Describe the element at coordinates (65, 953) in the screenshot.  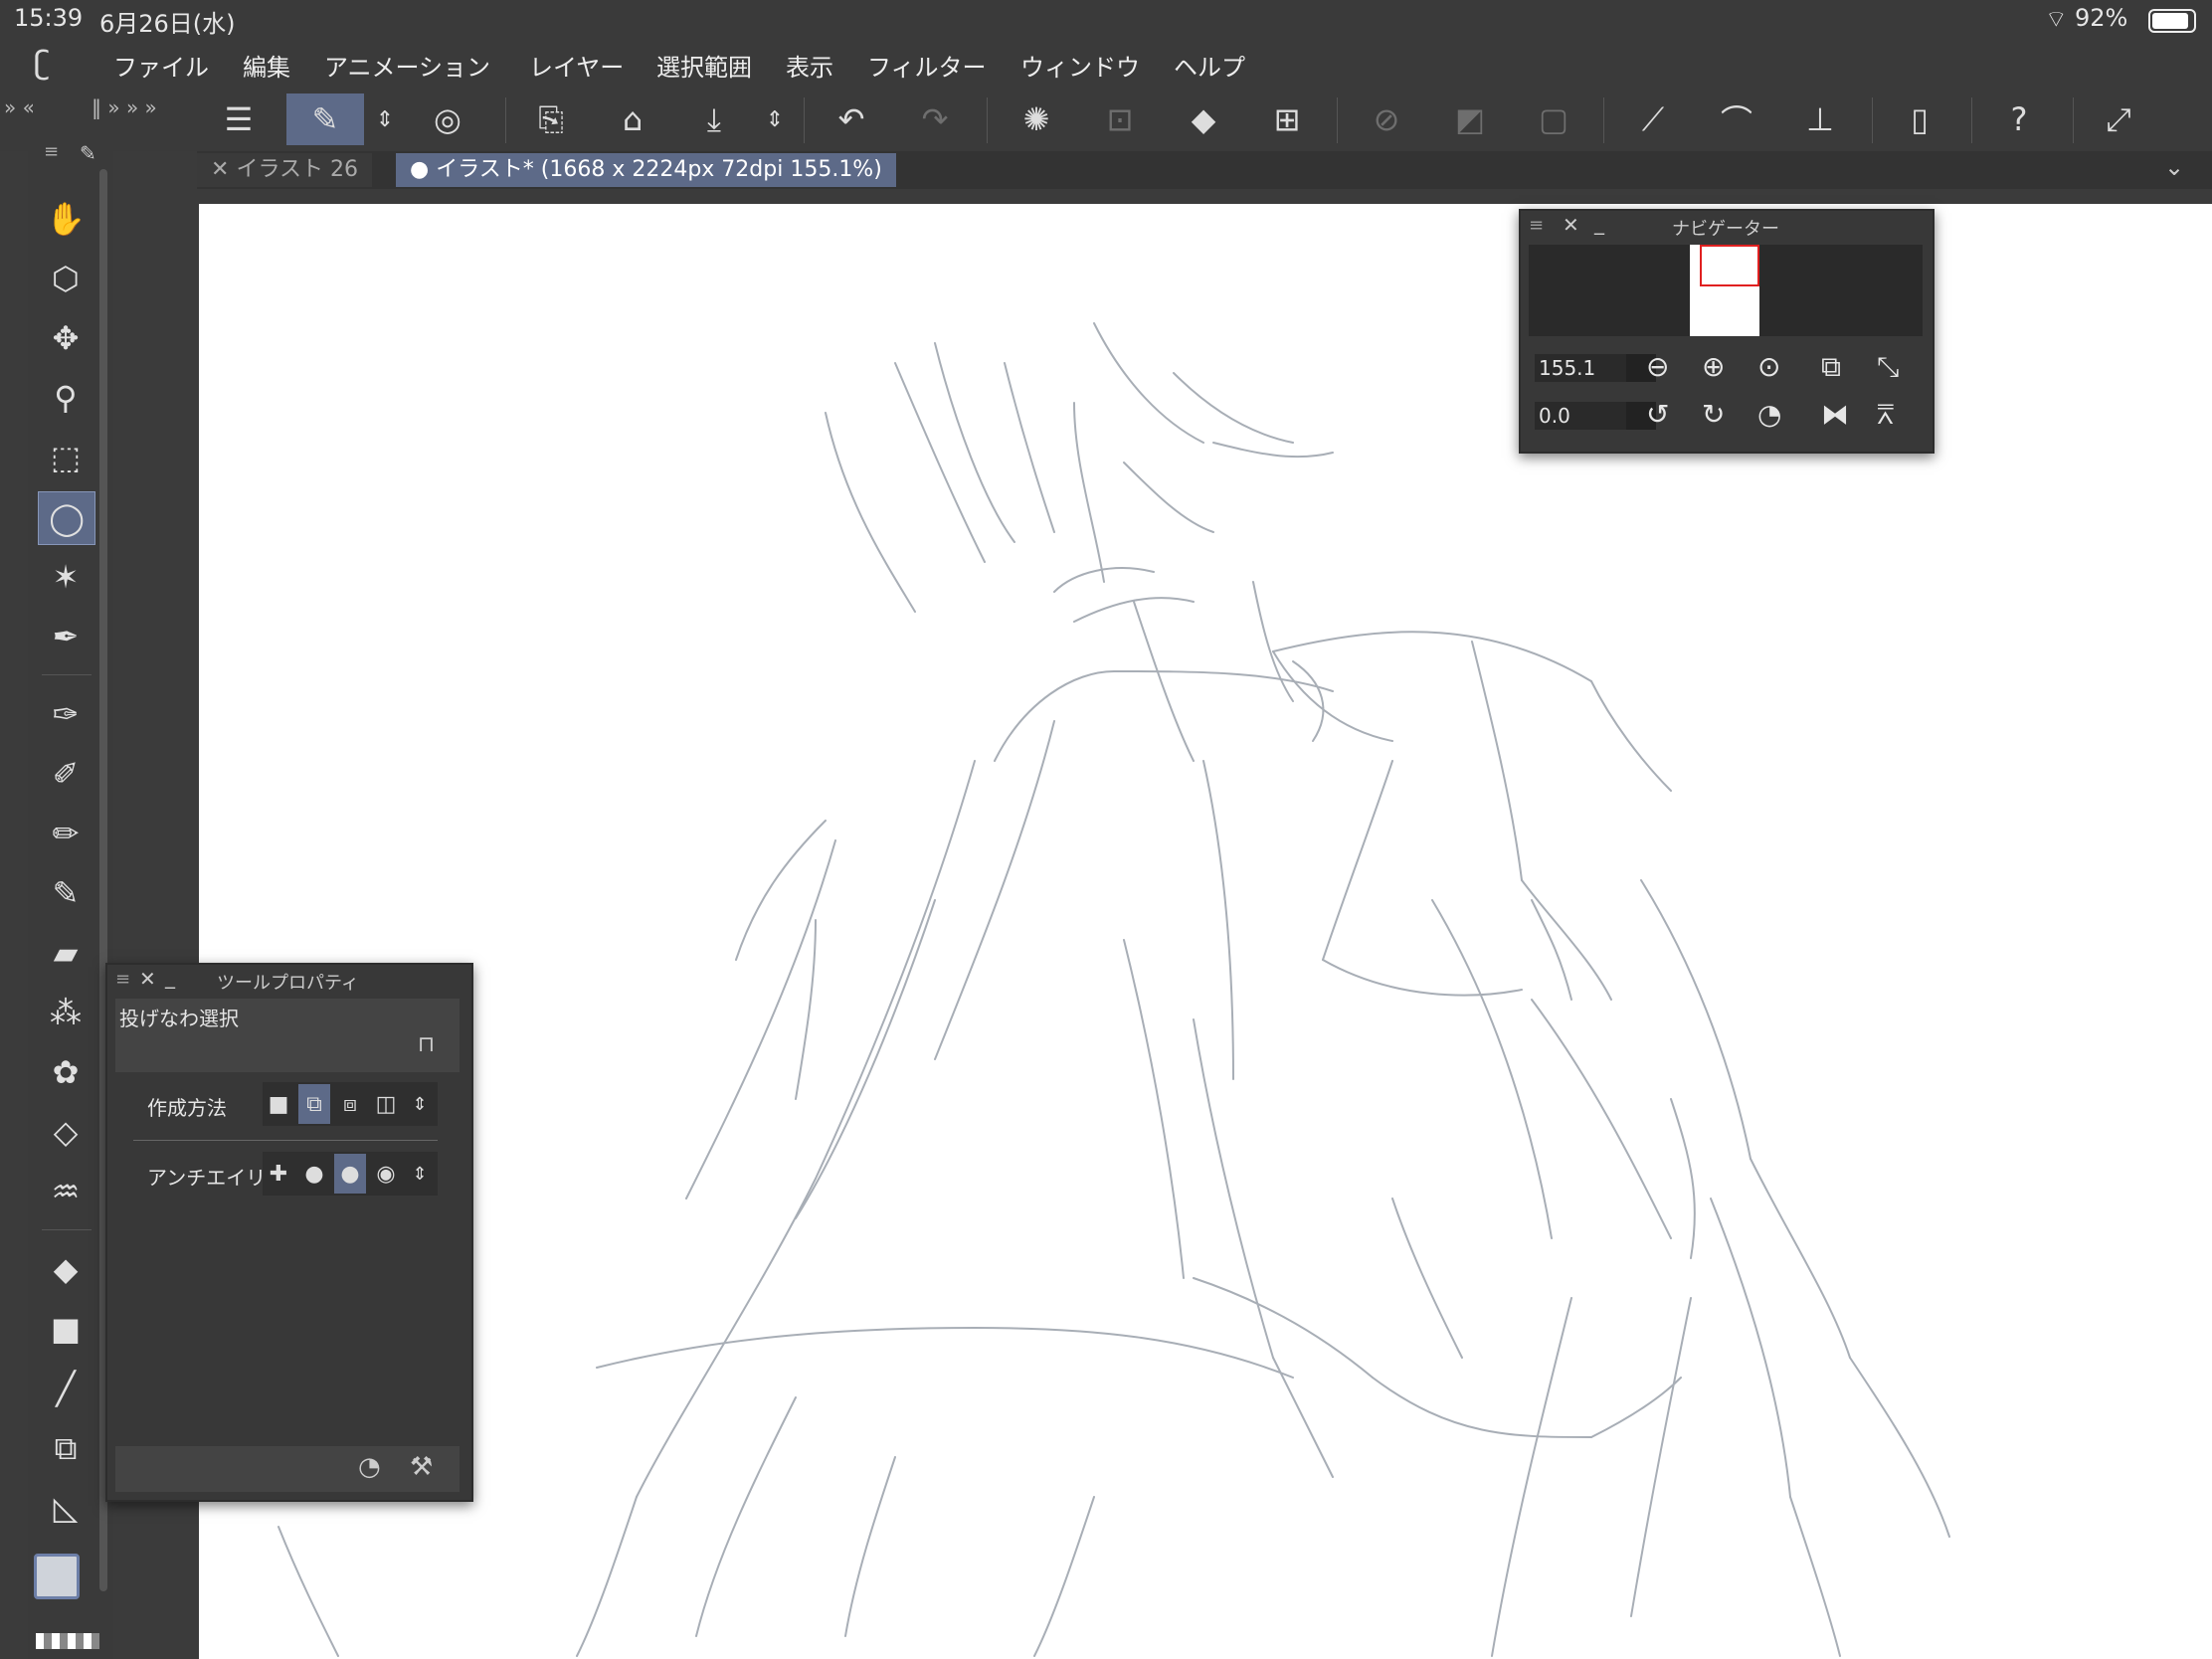
I see `marker-tool-icon: ▰` at that location.